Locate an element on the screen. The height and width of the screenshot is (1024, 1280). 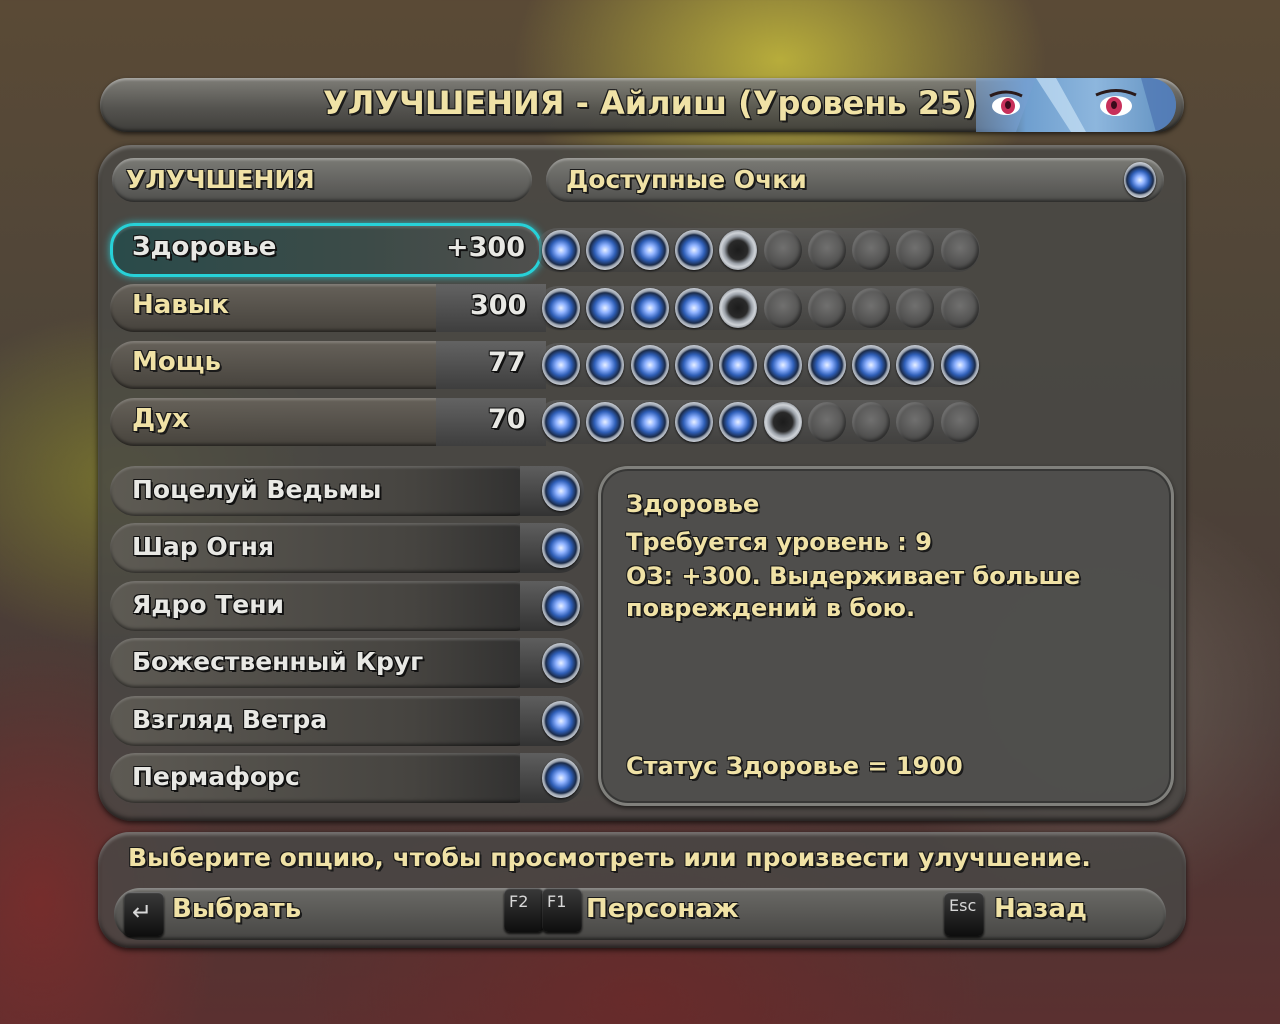
skill-name: Поцелуй Ведьмы is located at coordinates (257, 489).